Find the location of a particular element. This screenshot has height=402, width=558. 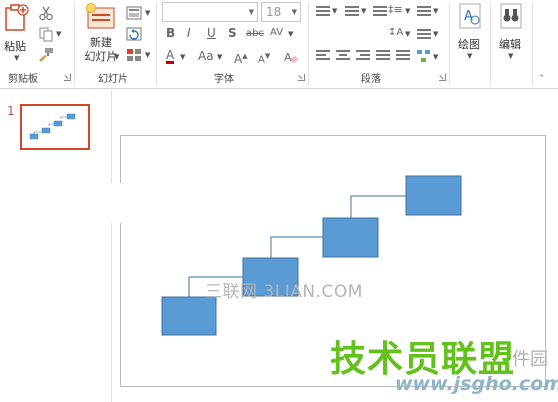

brand-suffix-watermark: 件园 is located at coordinates (530, 359).